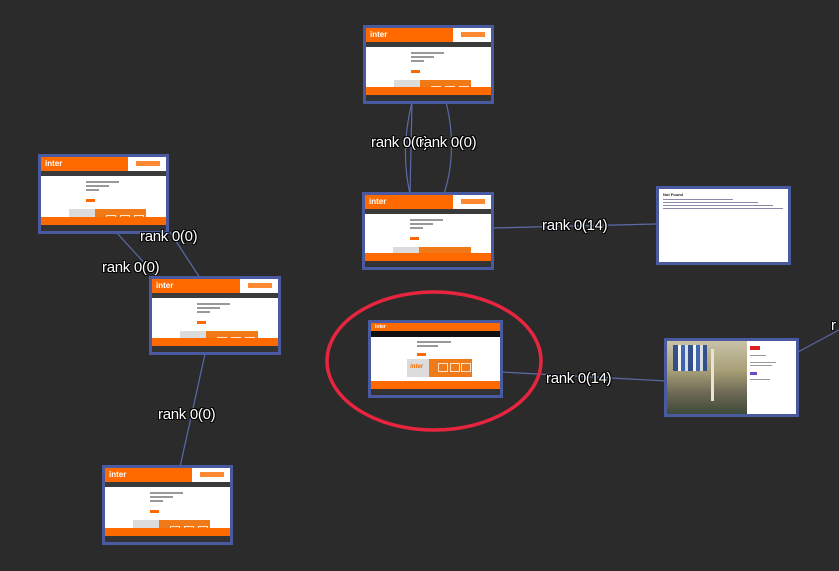 This screenshot has height=571, width=839. Describe the element at coordinates (435, 359) in the screenshot. I see `node-middle-selected: inter inter` at that location.